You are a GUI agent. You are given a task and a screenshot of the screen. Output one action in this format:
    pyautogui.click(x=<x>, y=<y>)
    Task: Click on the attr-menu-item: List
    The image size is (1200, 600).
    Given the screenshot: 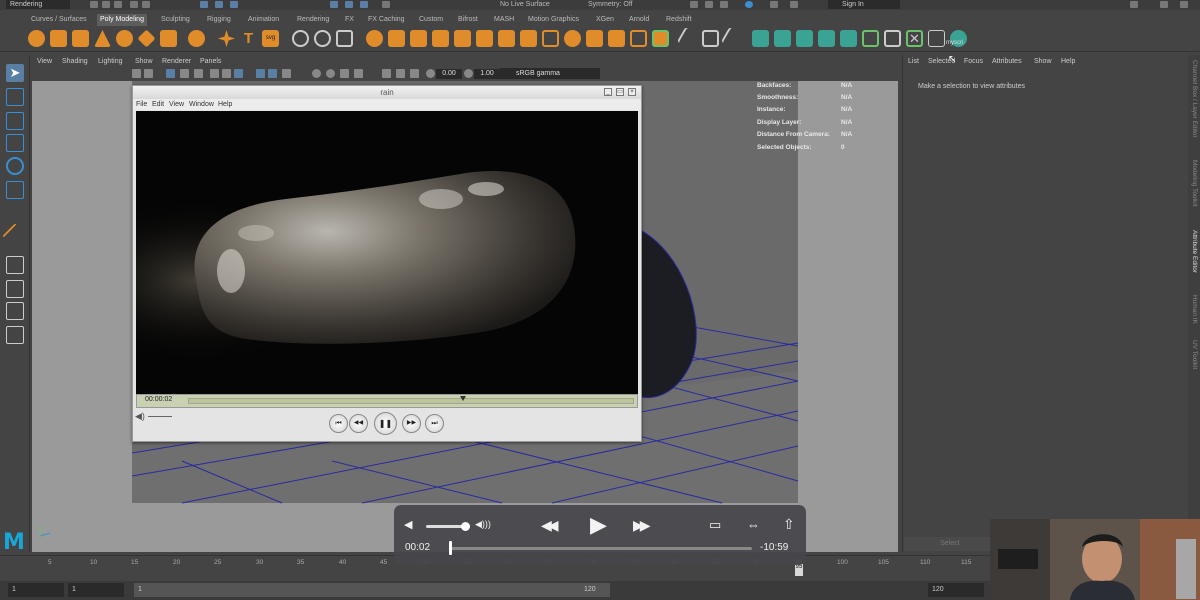 What is the action you would take?
    pyautogui.click(x=913, y=61)
    